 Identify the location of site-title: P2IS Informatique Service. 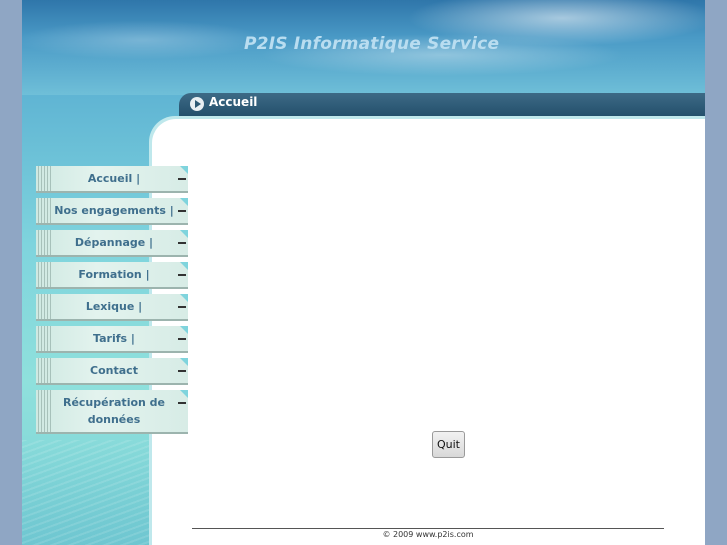
(372, 44).